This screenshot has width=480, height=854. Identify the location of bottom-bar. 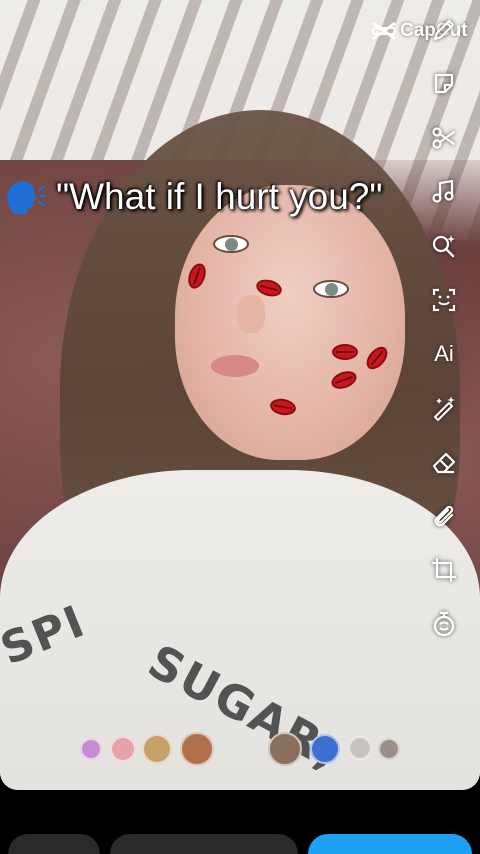
(240, 822).